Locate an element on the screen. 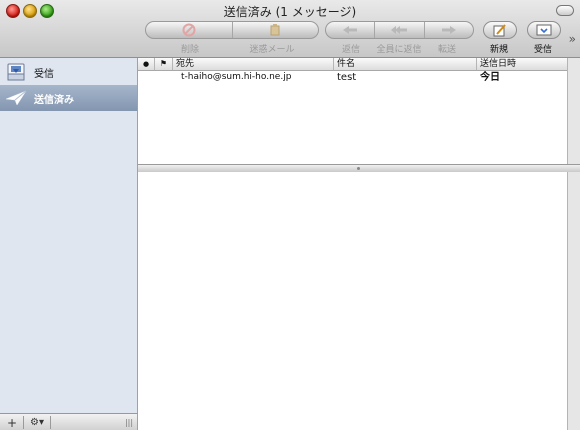 The image size is (580, 430). message-list-scrollbar is located at coordinates (573, 111).